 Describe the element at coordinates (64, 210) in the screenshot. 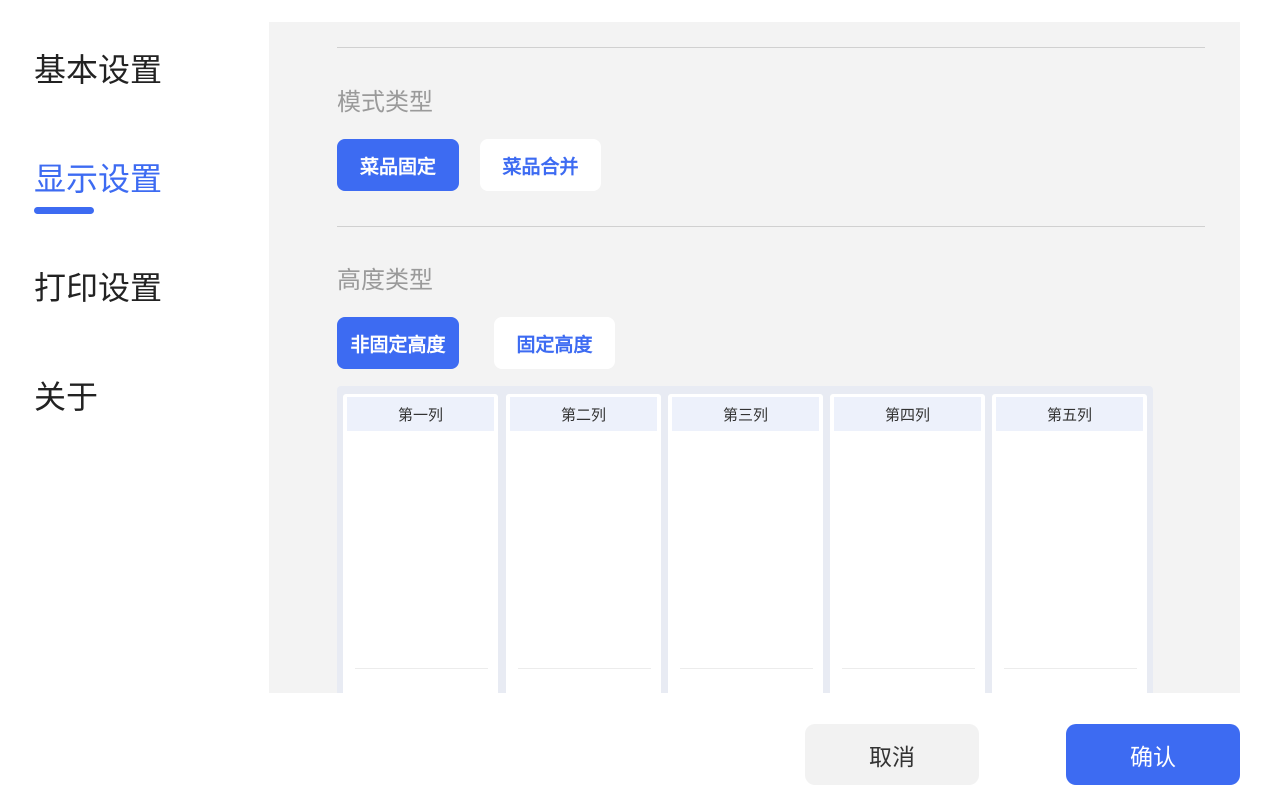

I see `active-nav-indicator` at that location.